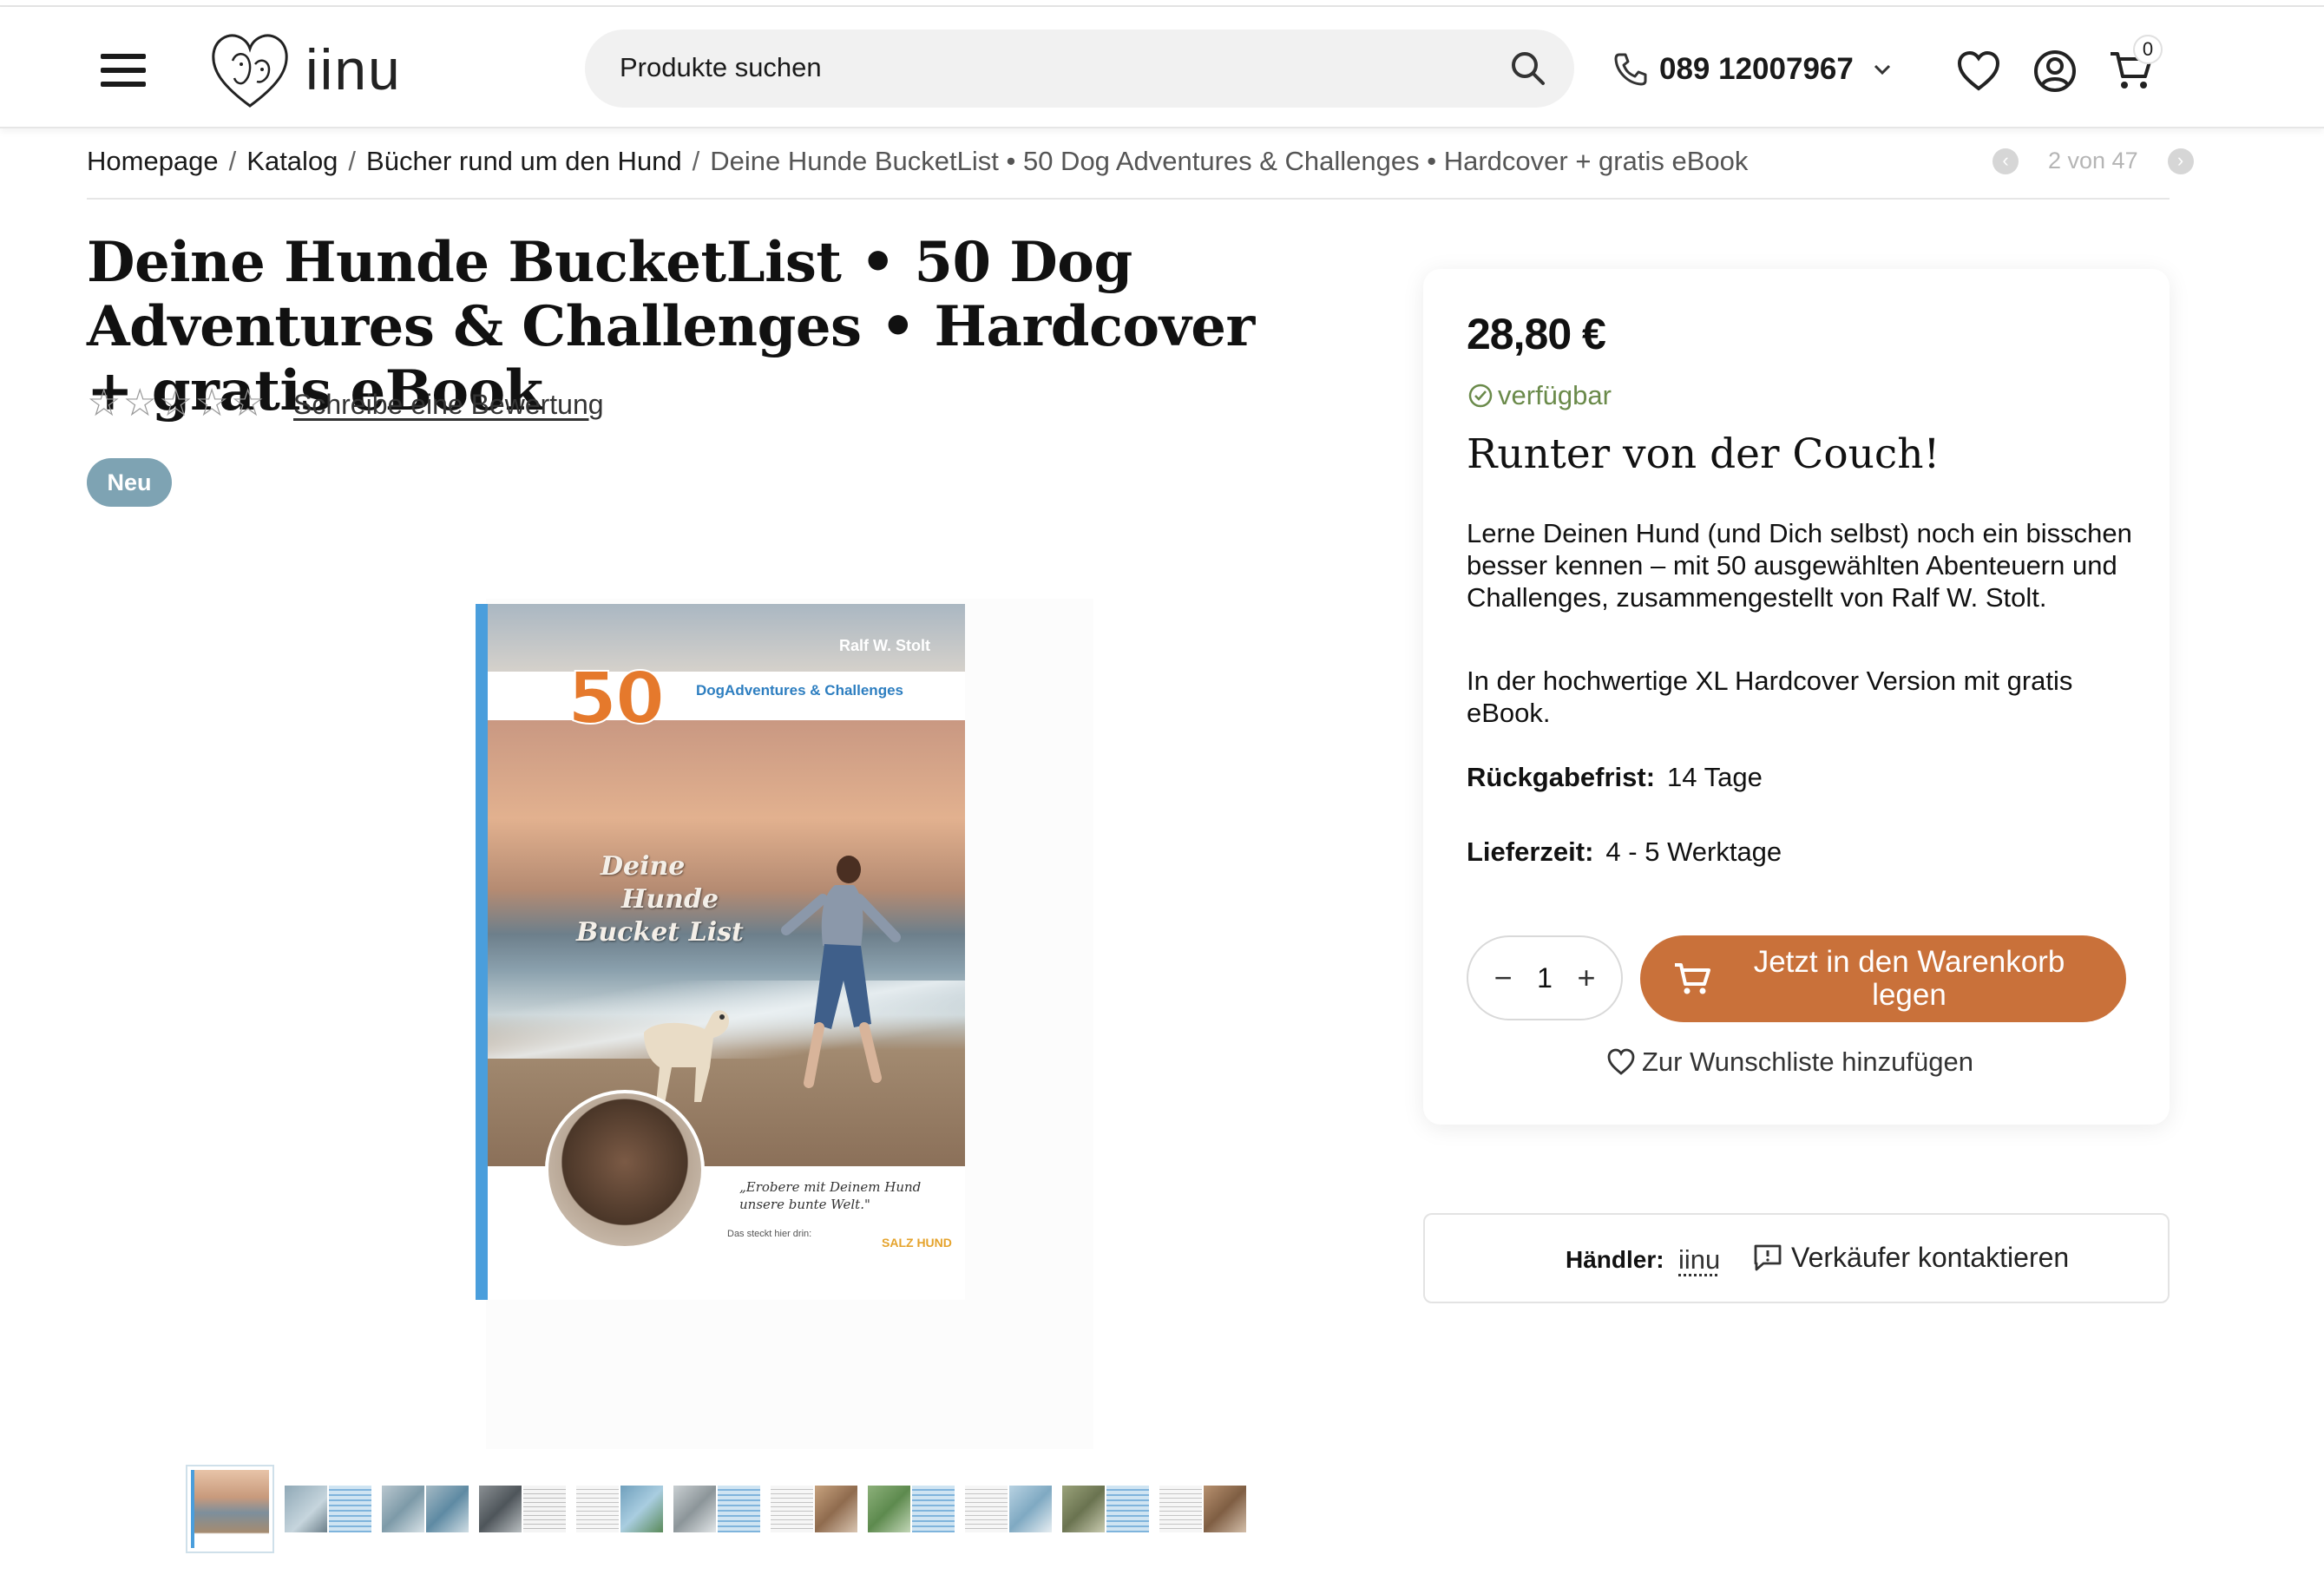  Describe the element at coordinates (721, 67) in the screenshot. I see `search-placeholder: Produkte suchen` at that location.